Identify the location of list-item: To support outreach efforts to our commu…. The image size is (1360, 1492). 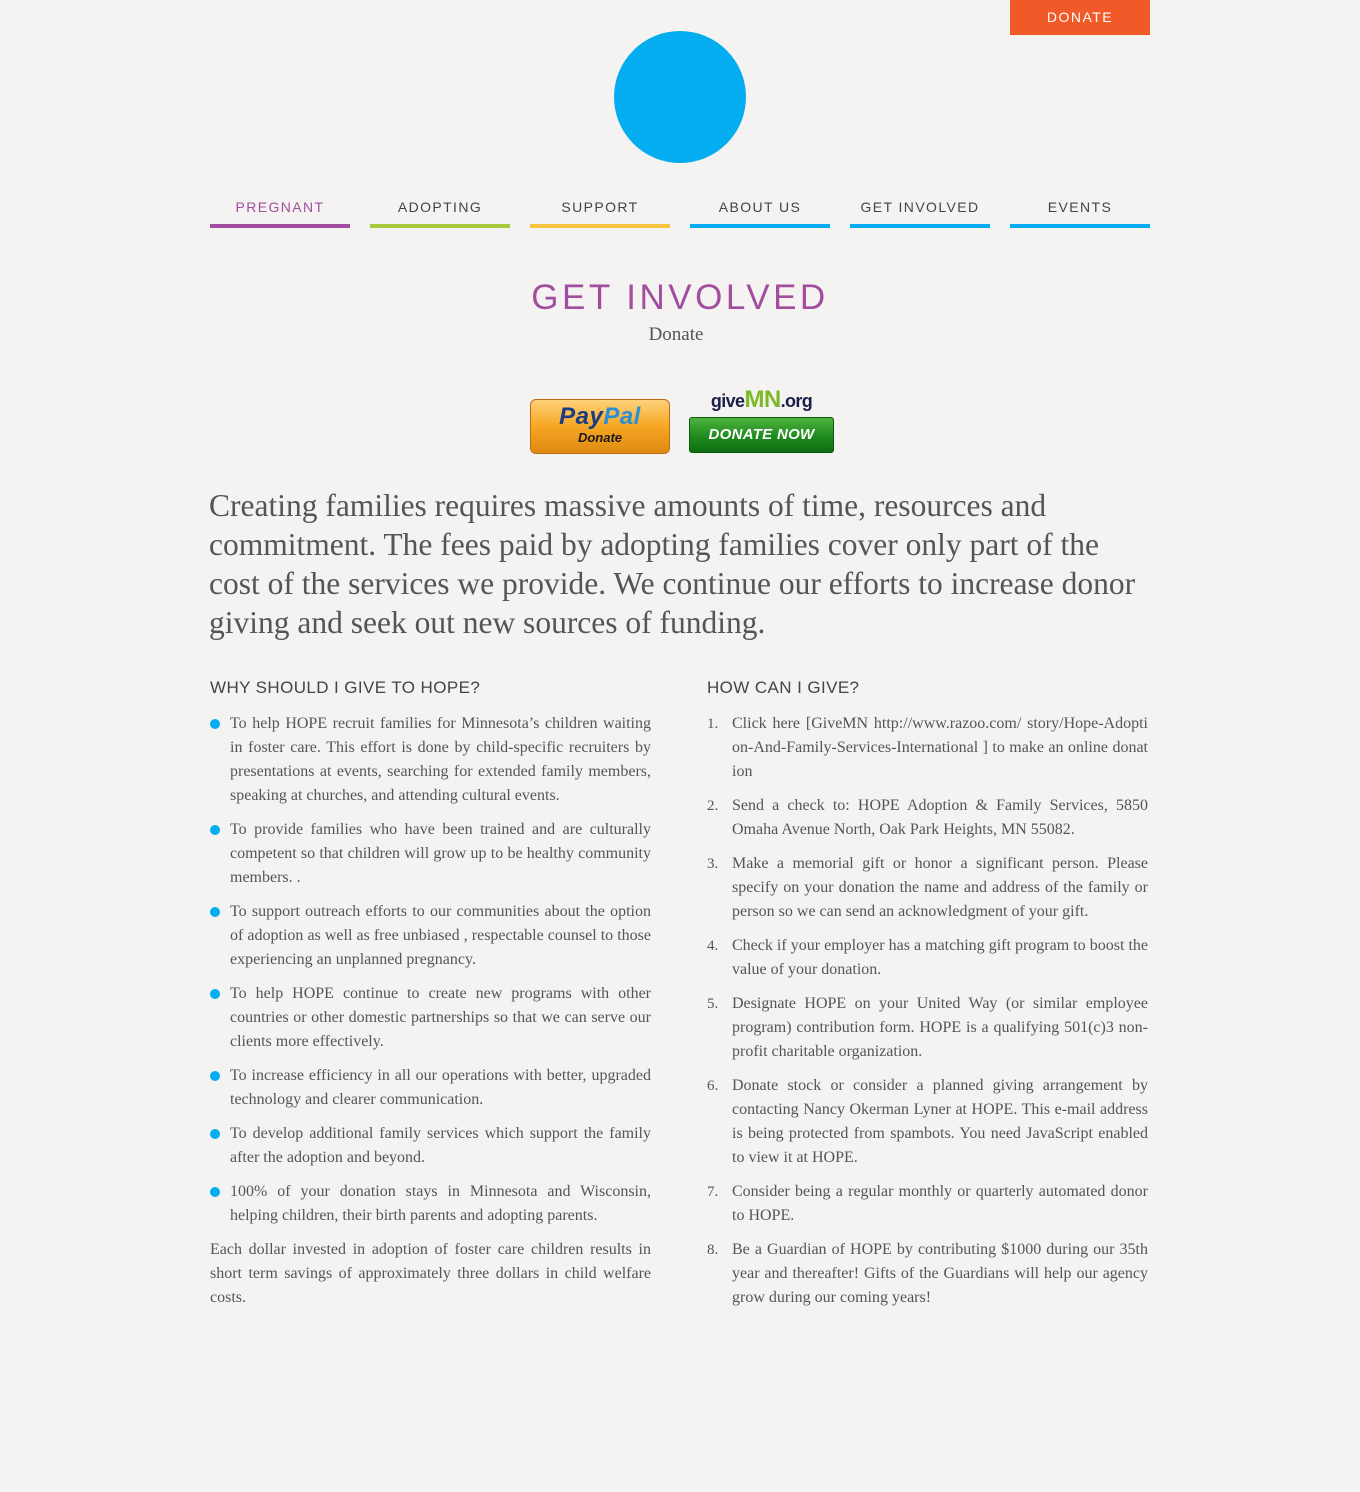
(430, 936).